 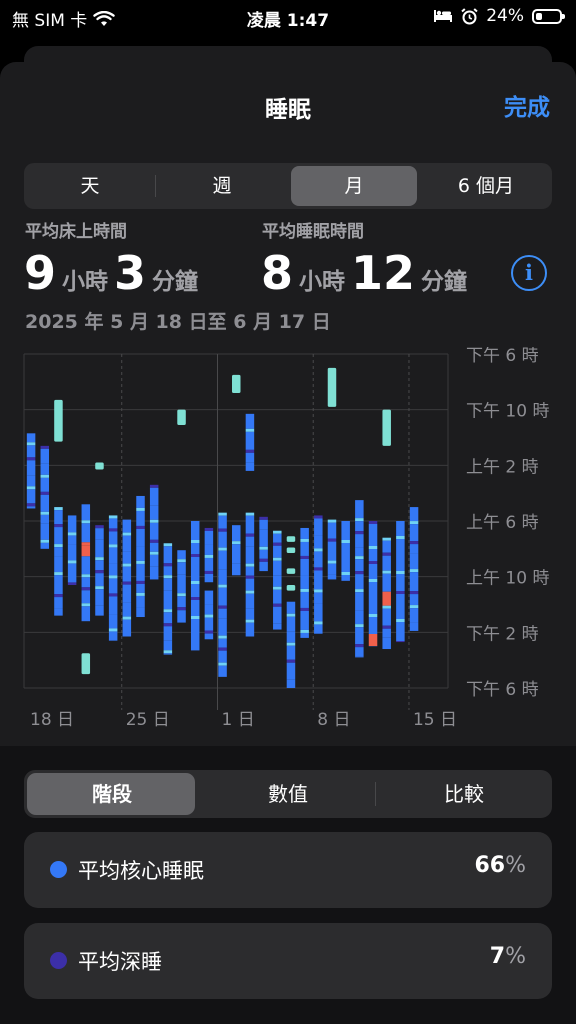 What do you see at coordinates (76, 232) in the screenshot?
I see `in-bed-label: 平均床上時間` at bounding box center [76, 232].